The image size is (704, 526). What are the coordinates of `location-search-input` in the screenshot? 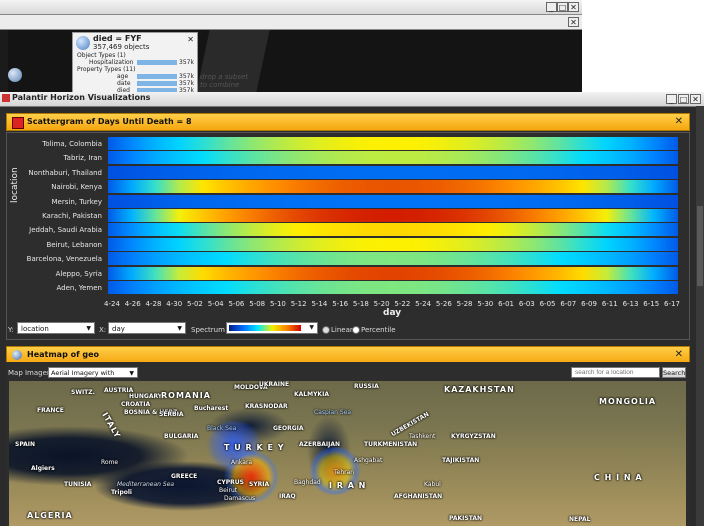 It's located at (615, 372).